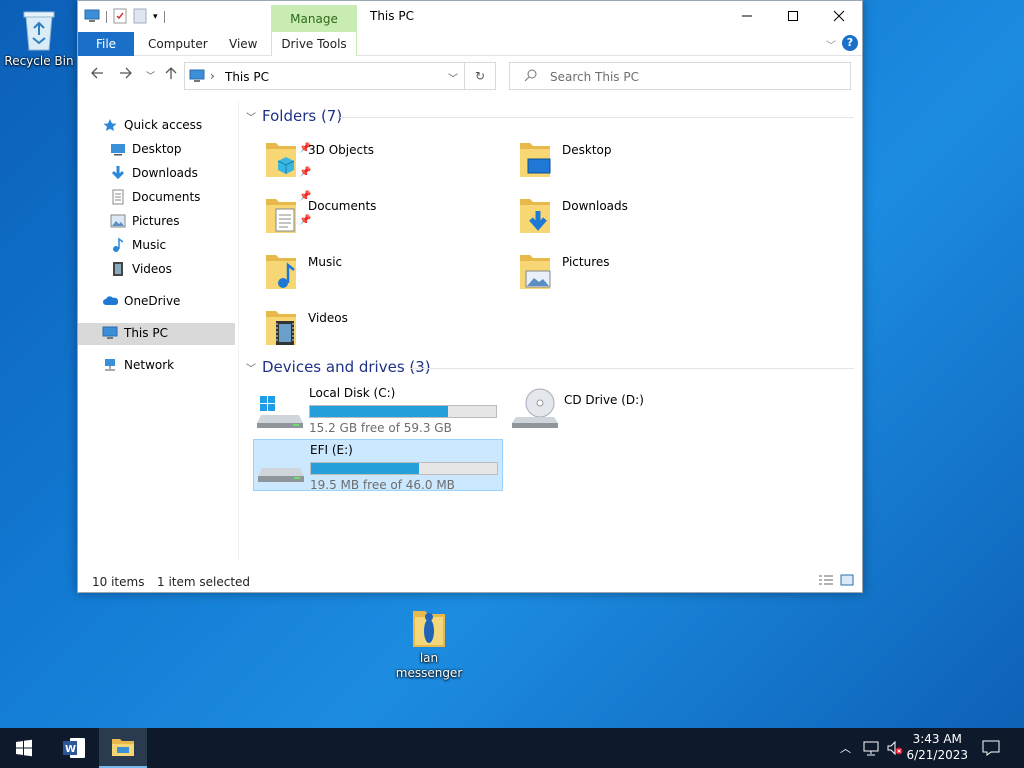 Image resolution: width=1024 pixels, height=768 pixels. I want to click on breadcrumb-chevron-icon: ›, so click(212, 76).